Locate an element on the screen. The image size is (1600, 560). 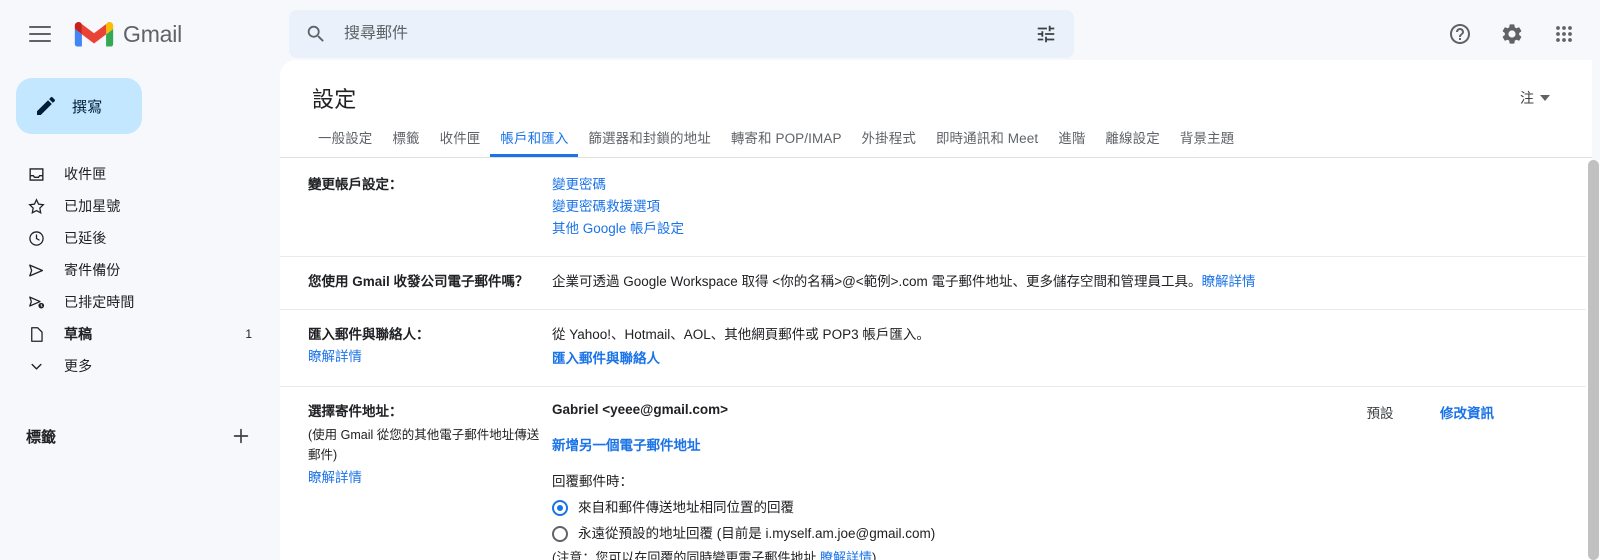
gear-icon is located at coordinates (1512, 34).